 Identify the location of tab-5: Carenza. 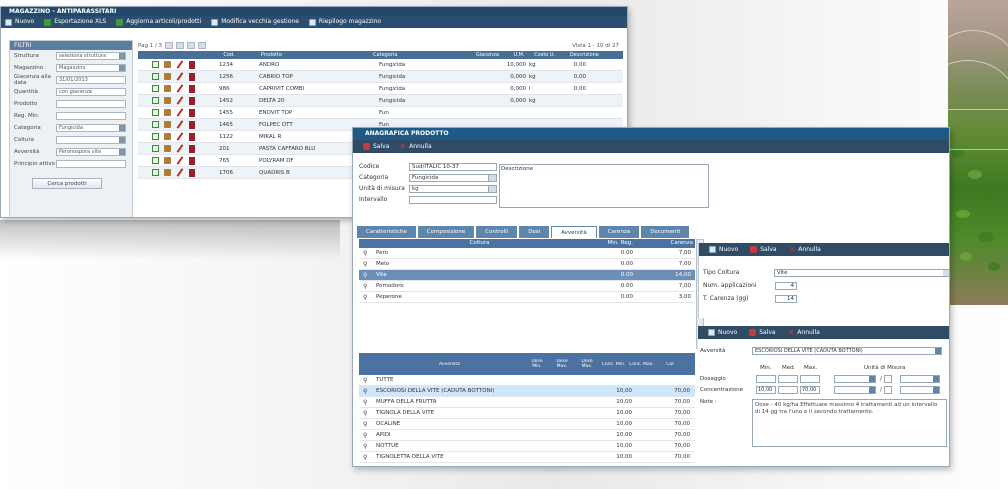
(619, 232).